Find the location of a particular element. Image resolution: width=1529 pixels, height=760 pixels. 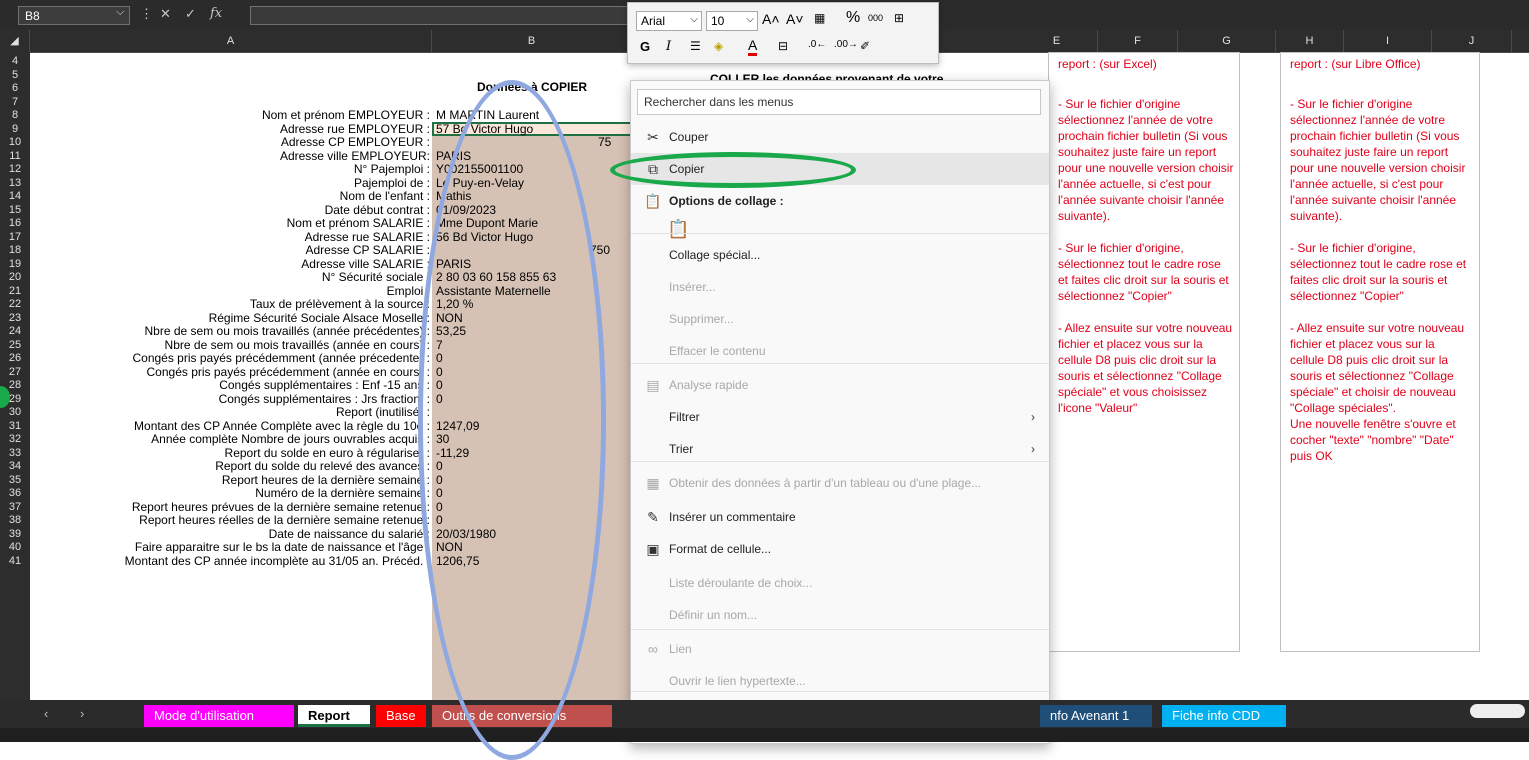

row-header: 17 is located at coordinates (15, 238).